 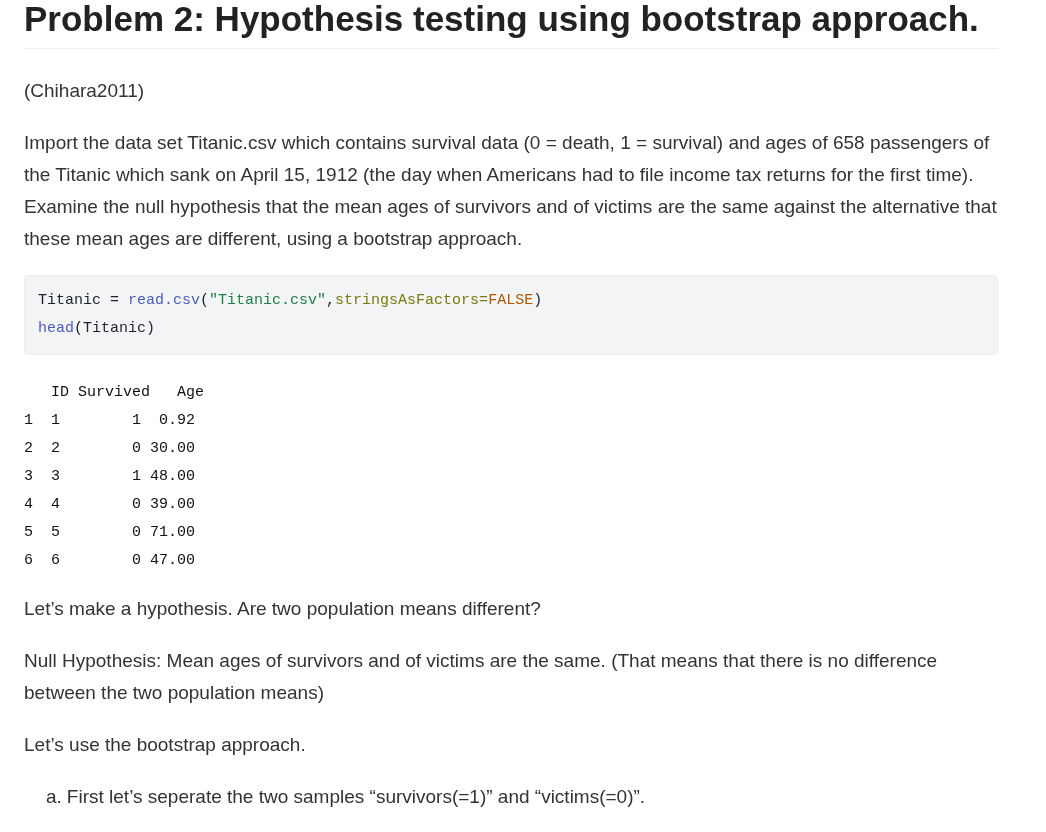 What do you see at coordinates (481, 677) in the screenshot?
I see `body-paragraph: Null Hypothesis: Mean ages of survivors and of victims are the same. (That means that there is no difference between the two population means)` at bounding box center [481, 677].